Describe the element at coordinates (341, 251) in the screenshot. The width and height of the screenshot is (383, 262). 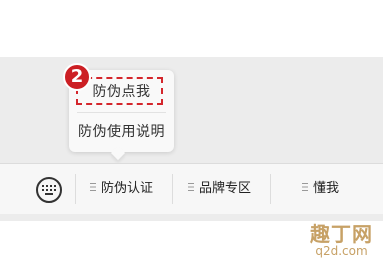
I see `watermark-domain: q2d.com` at that location.